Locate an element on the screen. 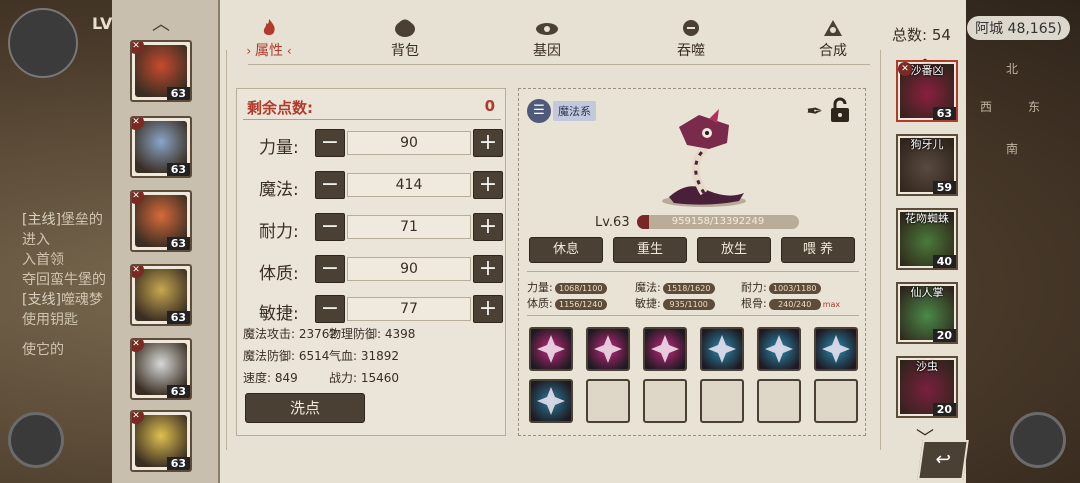 This screenshot has width=1080, height=483. pink-claw-skill-icon is located at coordinates (551, 349).